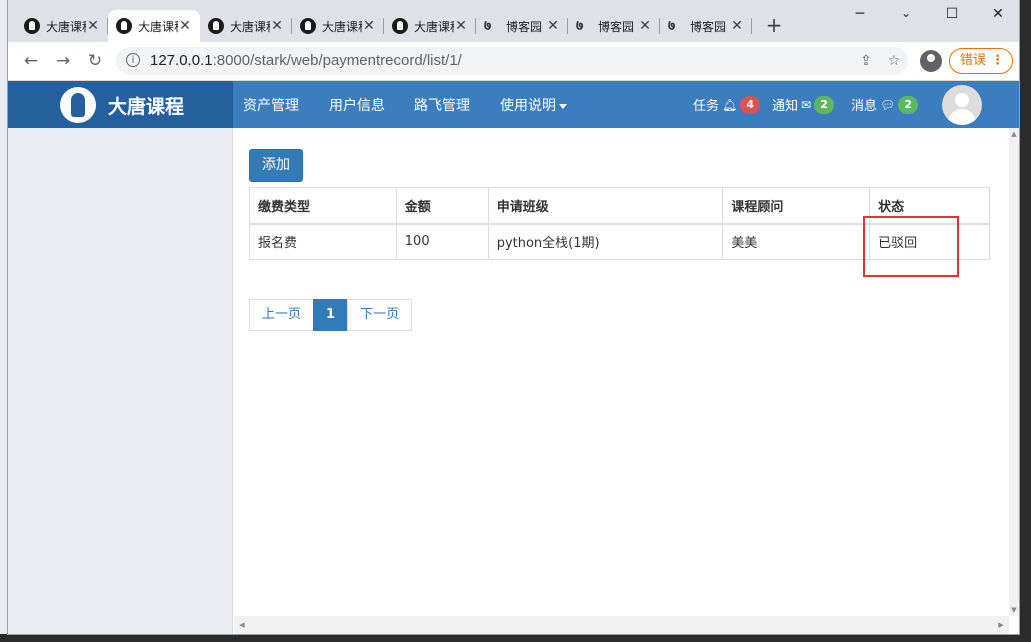 The image size is (1031, 642). I want to click on tab-search-chevron-icon: ⌄, so click(906, 16).